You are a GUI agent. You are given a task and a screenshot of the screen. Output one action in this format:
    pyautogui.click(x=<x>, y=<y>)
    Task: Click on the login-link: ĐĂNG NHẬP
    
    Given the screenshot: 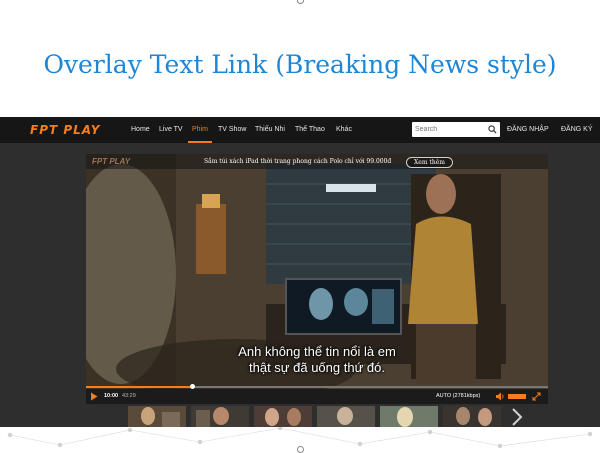 What is the action you would take?
    pyautogui.click(x=528, y=129)
    